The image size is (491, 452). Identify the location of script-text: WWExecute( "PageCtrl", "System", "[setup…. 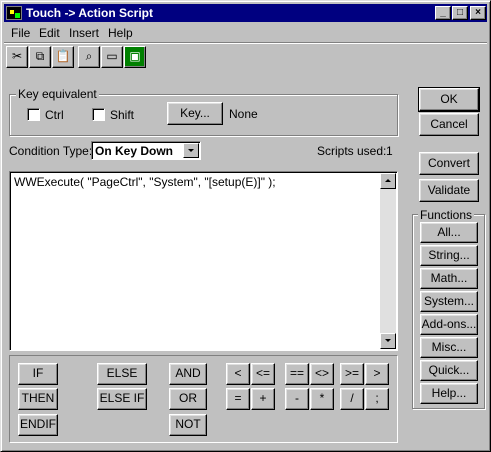
(145, 182).